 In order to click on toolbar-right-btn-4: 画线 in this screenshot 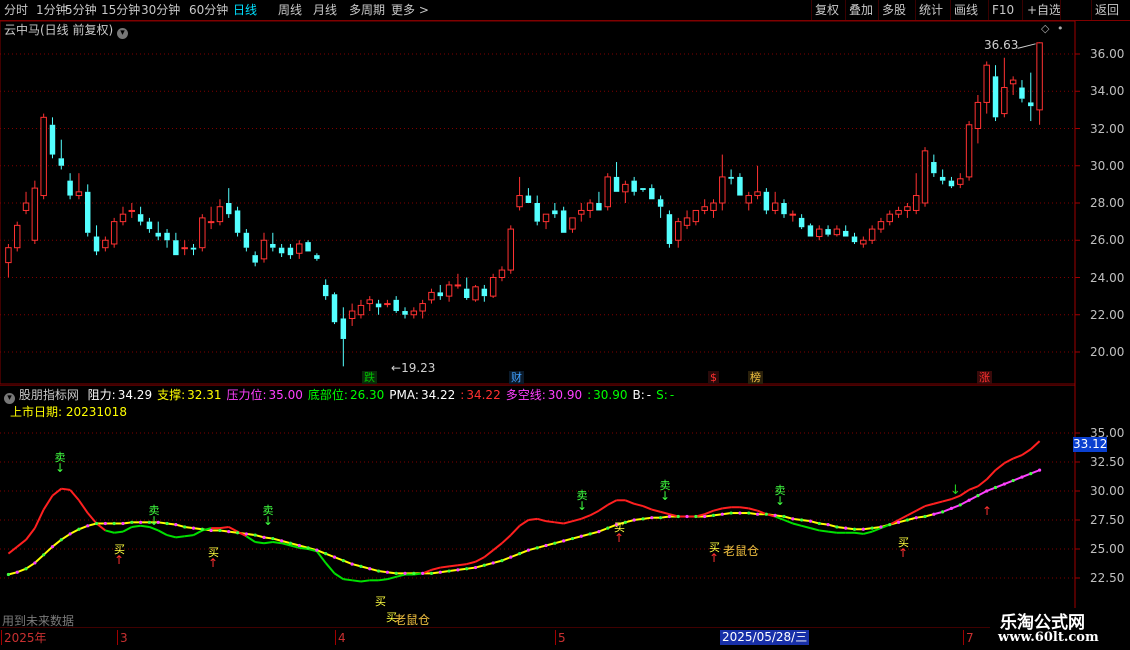, I will do `click(966, 10)`.